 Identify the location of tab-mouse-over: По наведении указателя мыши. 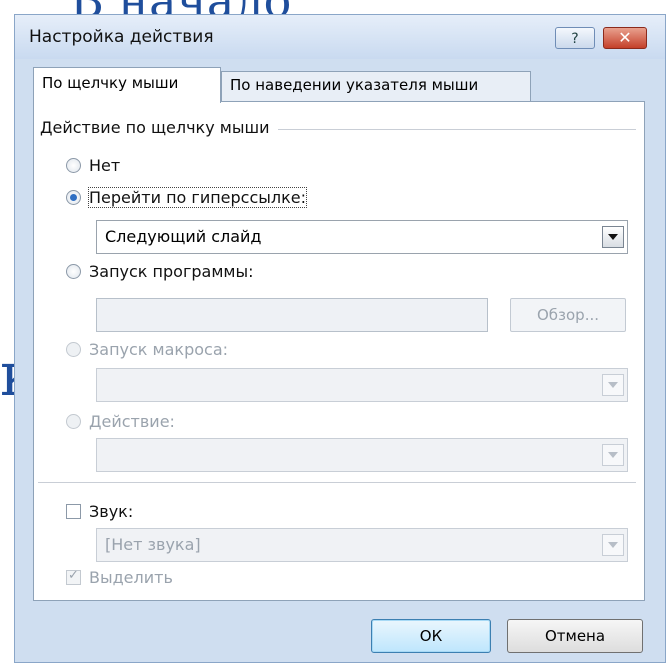
(376, 86).